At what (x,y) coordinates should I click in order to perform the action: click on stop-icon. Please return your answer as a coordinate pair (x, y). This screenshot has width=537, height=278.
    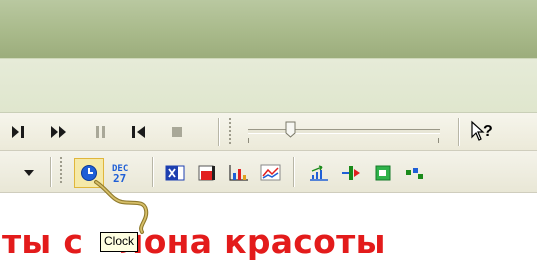
    Looking at the image, I should click on (177, 132).